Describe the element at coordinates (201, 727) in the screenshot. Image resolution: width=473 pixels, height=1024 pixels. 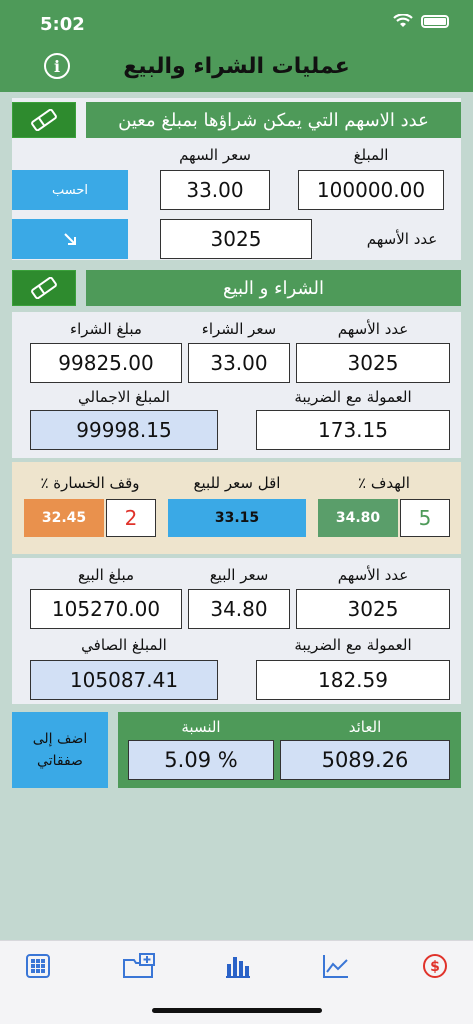
I see `ratio-label: النسبة` at that location.